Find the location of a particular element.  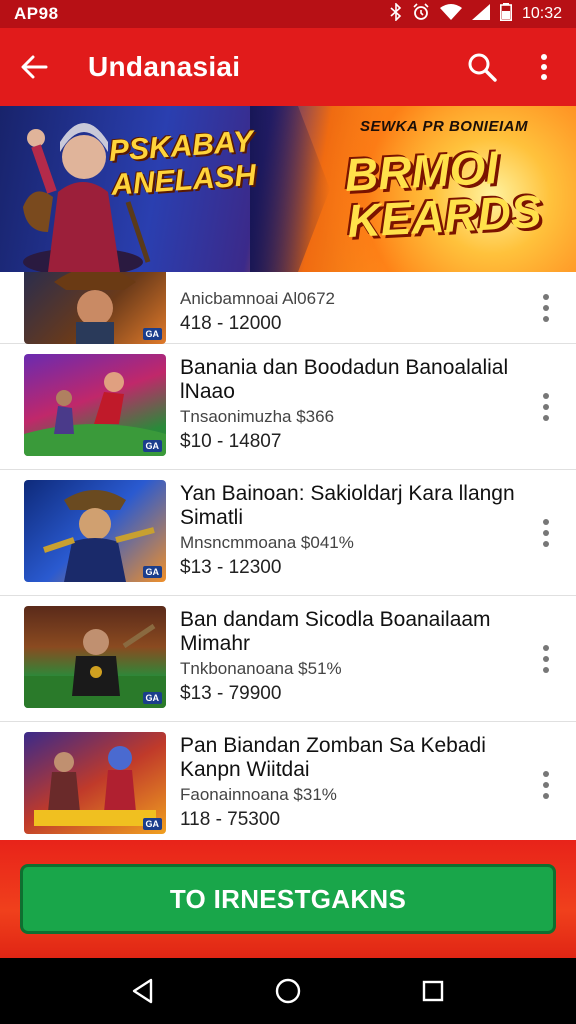

app-bar-actions is located at coordinates (513, 67).